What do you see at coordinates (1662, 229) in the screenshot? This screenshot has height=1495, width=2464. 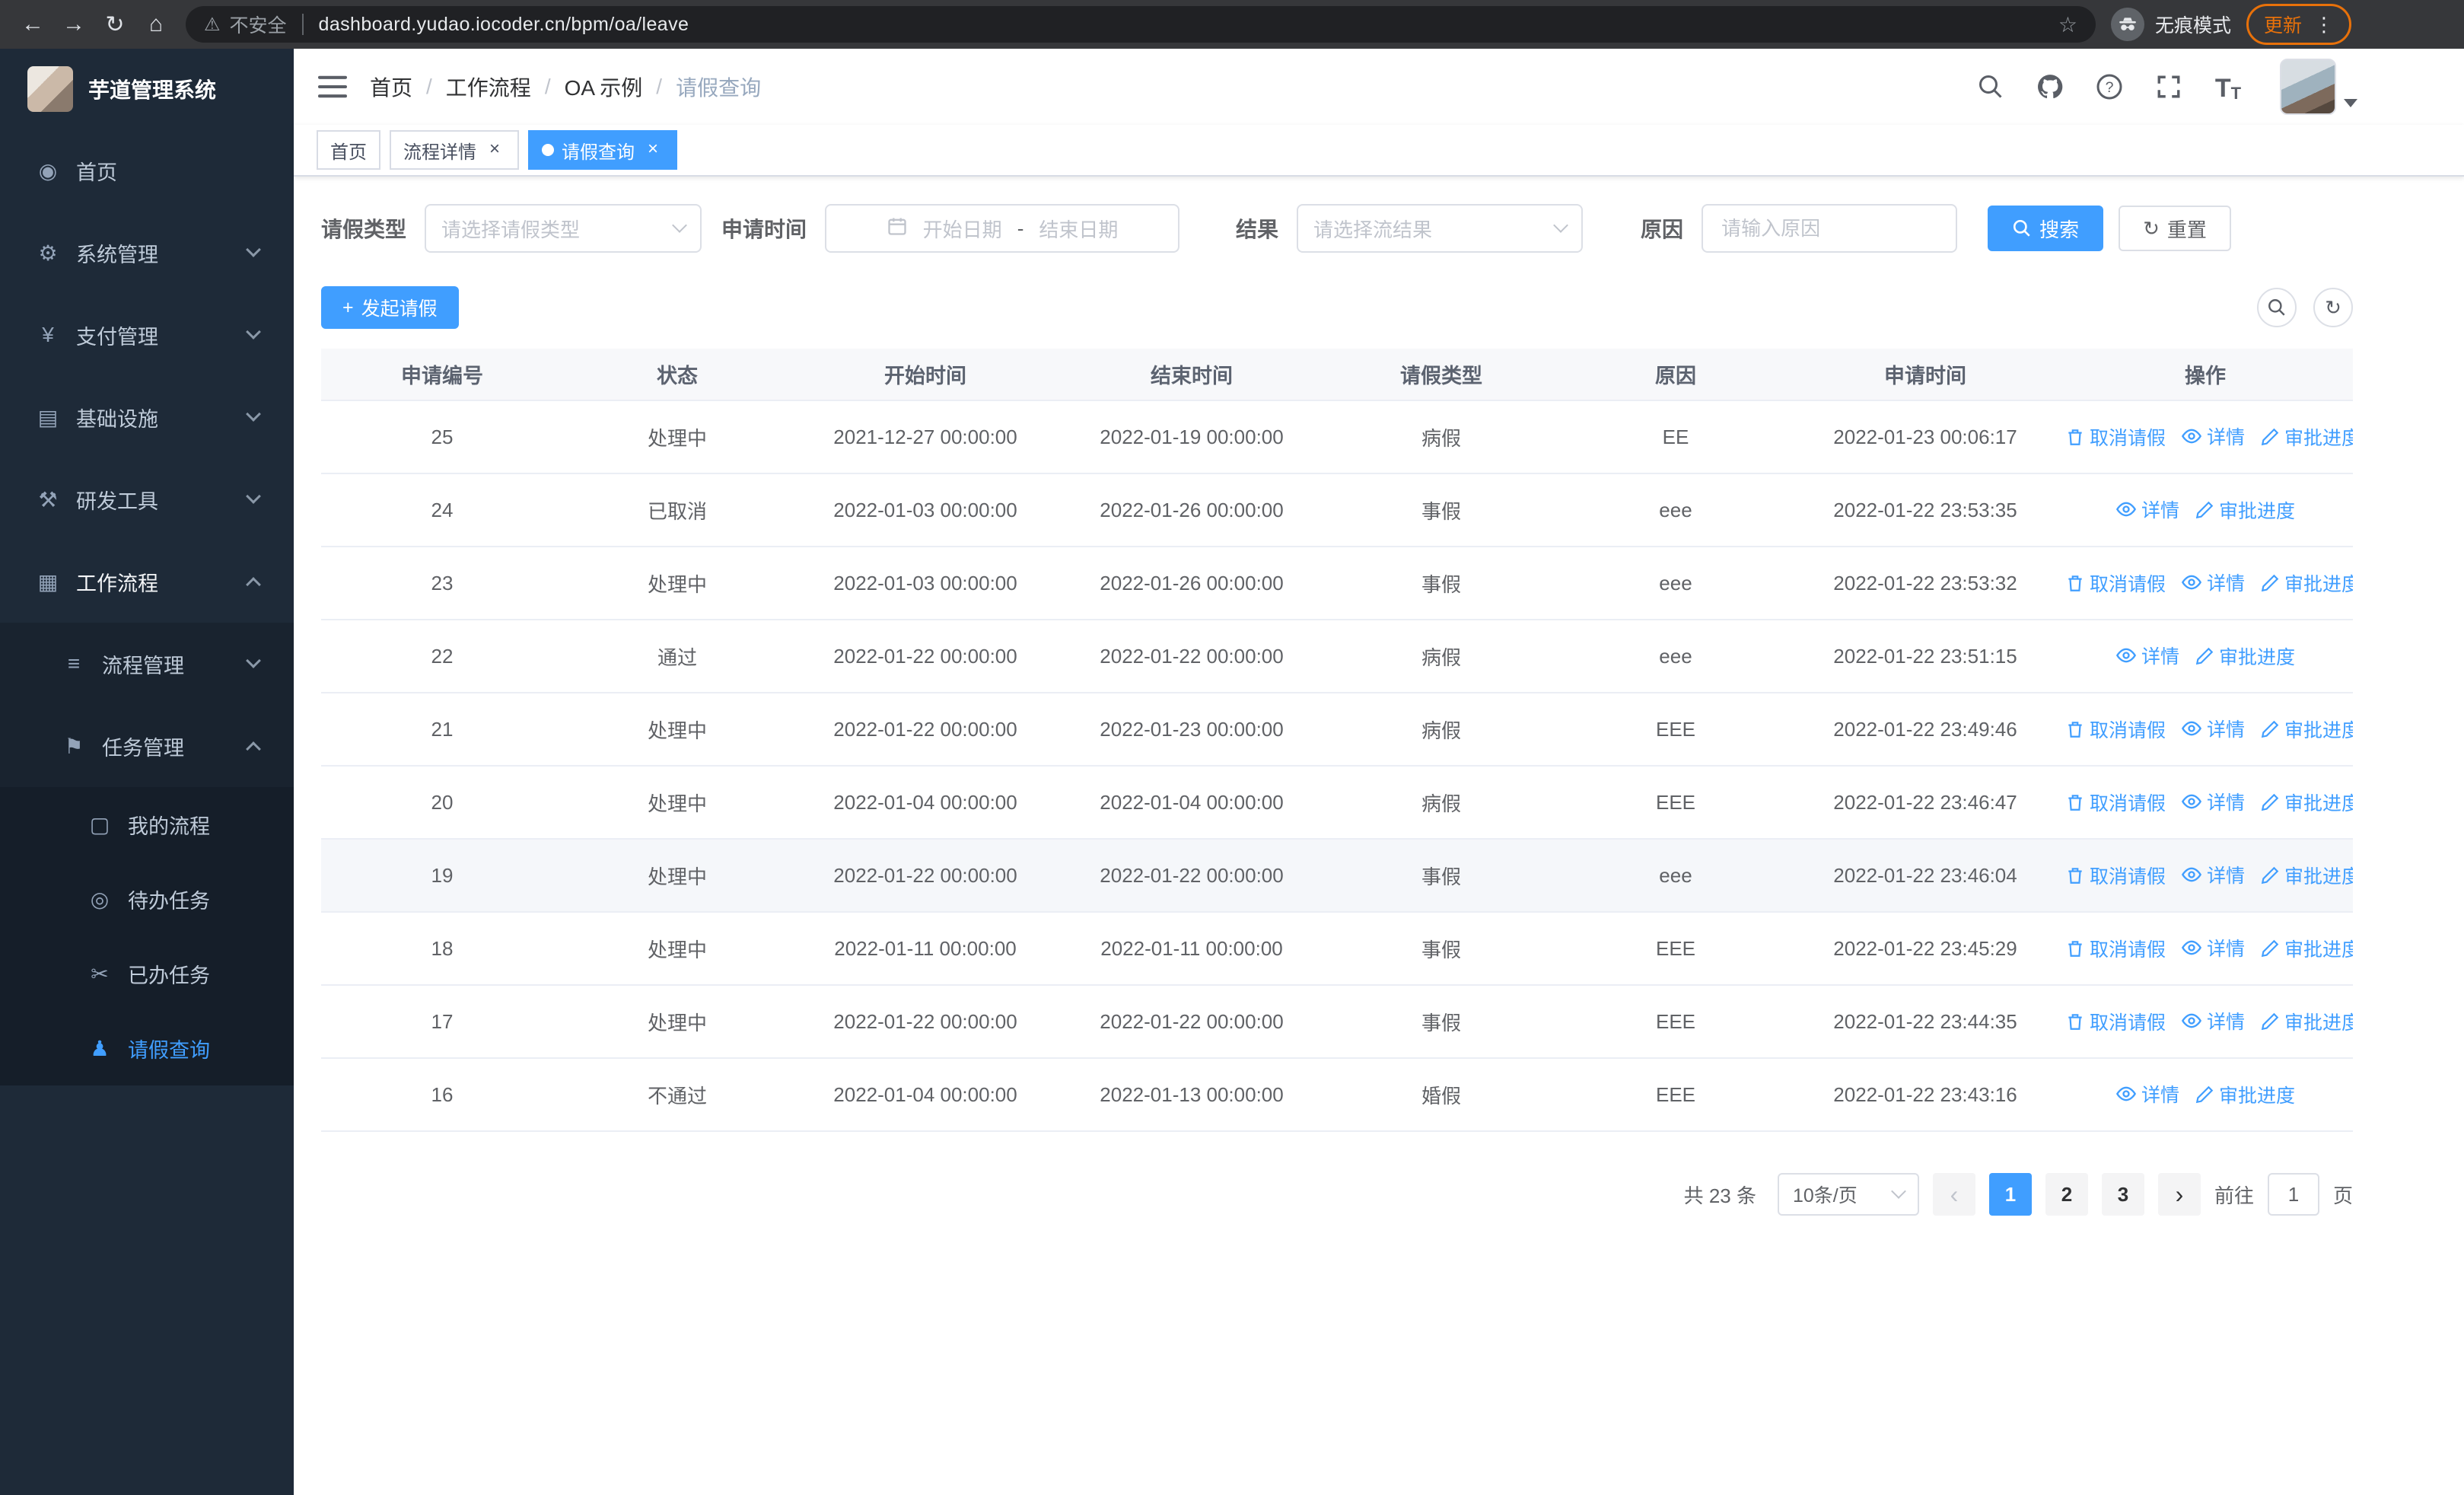 I see `reason-label: 原因` at bounding box center [1662, 229].